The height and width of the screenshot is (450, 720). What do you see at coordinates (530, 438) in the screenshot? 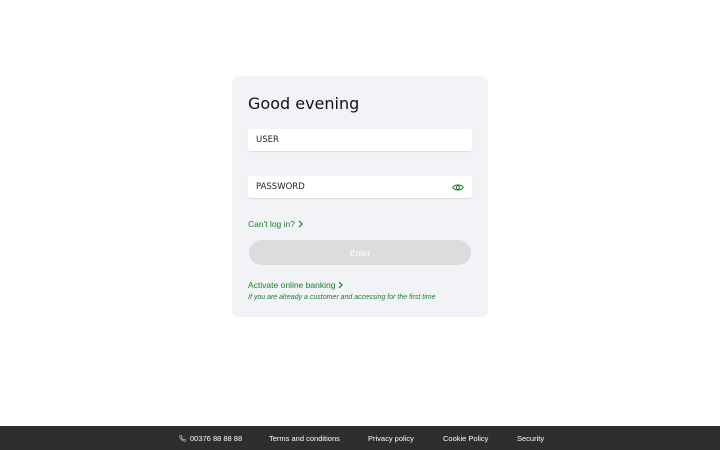
I see `footer-security-link: Security` at bounding box center [530, 438].